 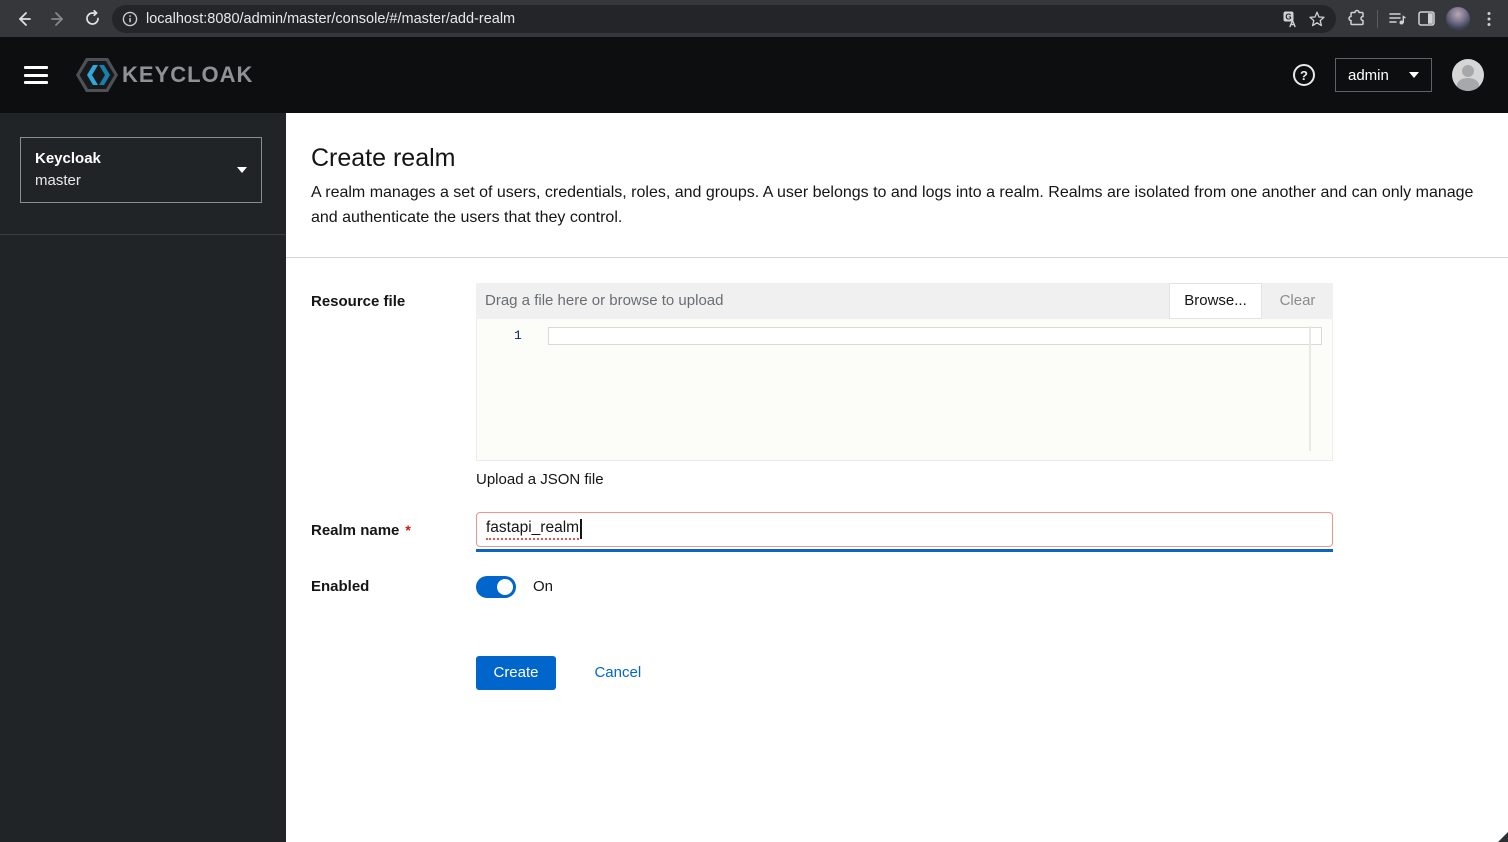 I want to click on page-title: Create realm, so click(x=383, y=158).